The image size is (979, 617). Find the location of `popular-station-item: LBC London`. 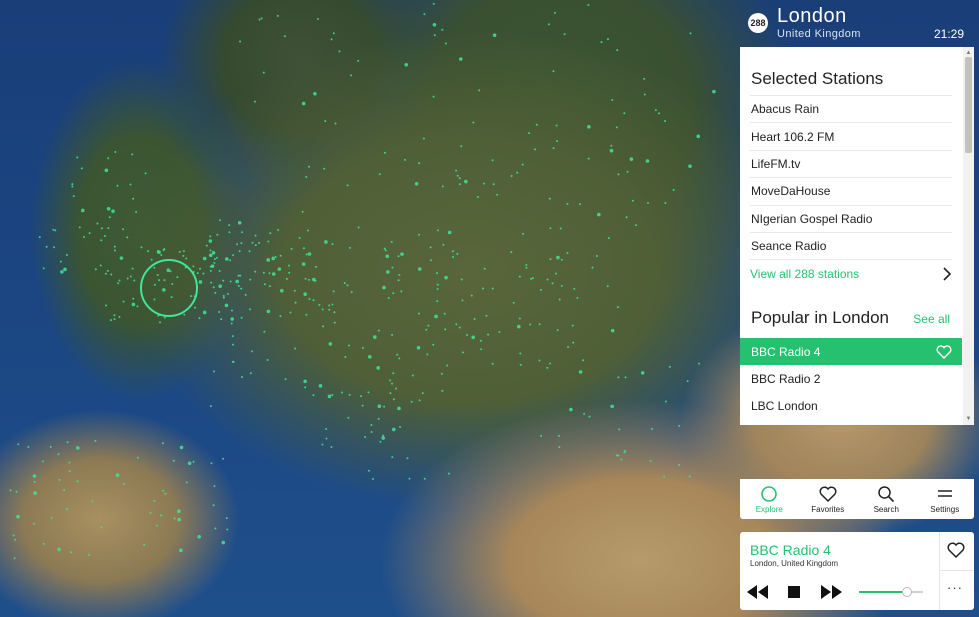

popular-station-item: LBC London is located at coordinates (851, 405).